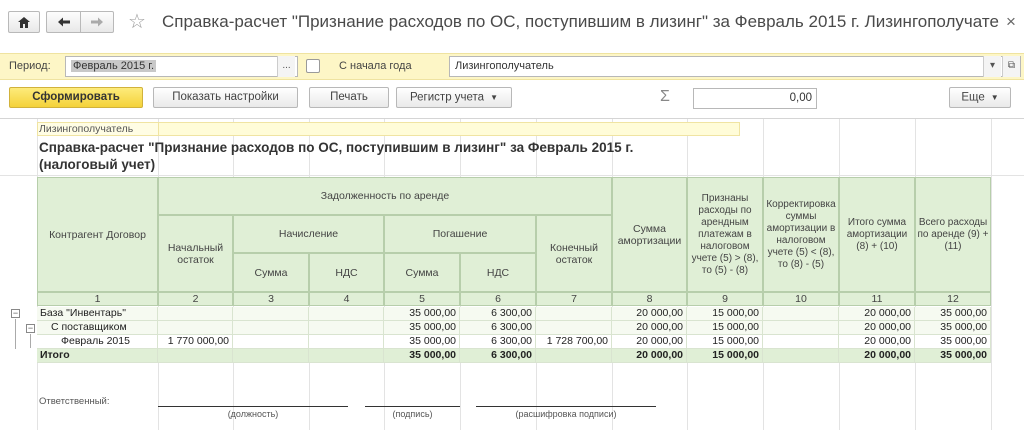 The width and height of the screenshot is (1024, 430). I want to click on arrow-left-icon, so click(63, 22).